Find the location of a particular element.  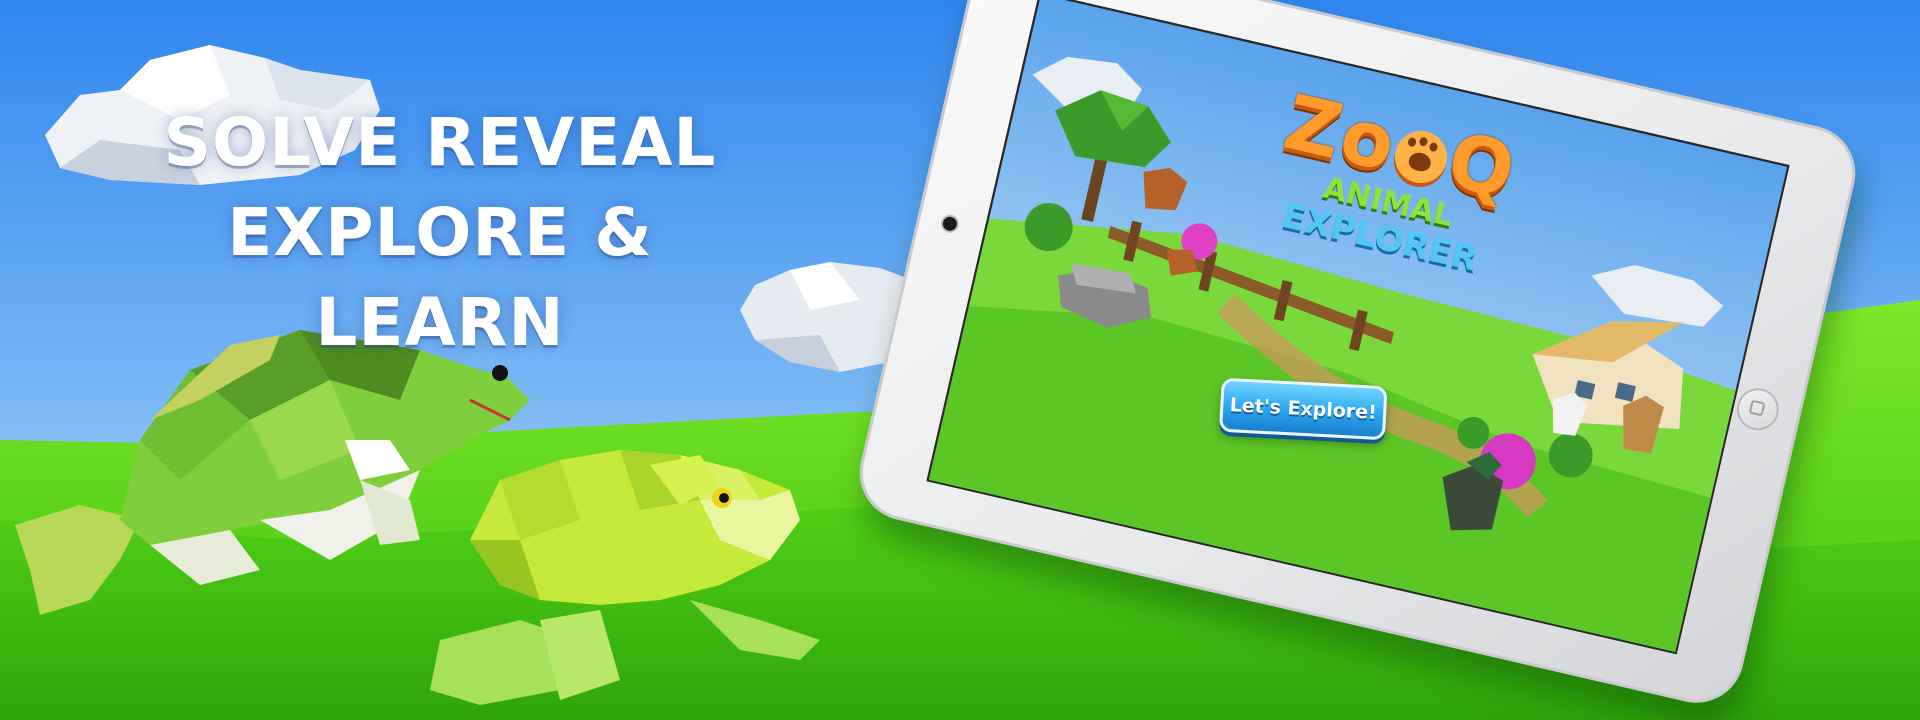

camera-icon is located at coordinates (950, 224).